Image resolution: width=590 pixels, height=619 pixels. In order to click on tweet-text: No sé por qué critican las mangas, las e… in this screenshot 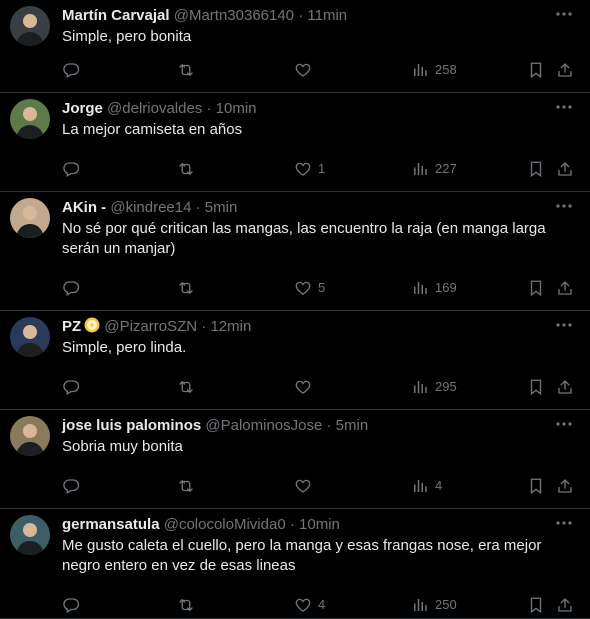, I will do `click(304, 238)`.